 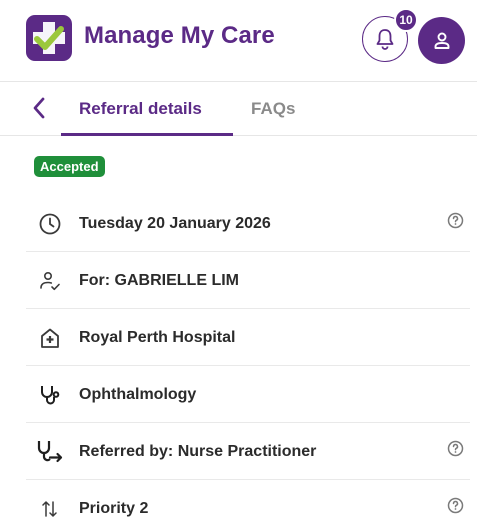 I want to click on stethoscope-icon, so click(x=50, y=395).